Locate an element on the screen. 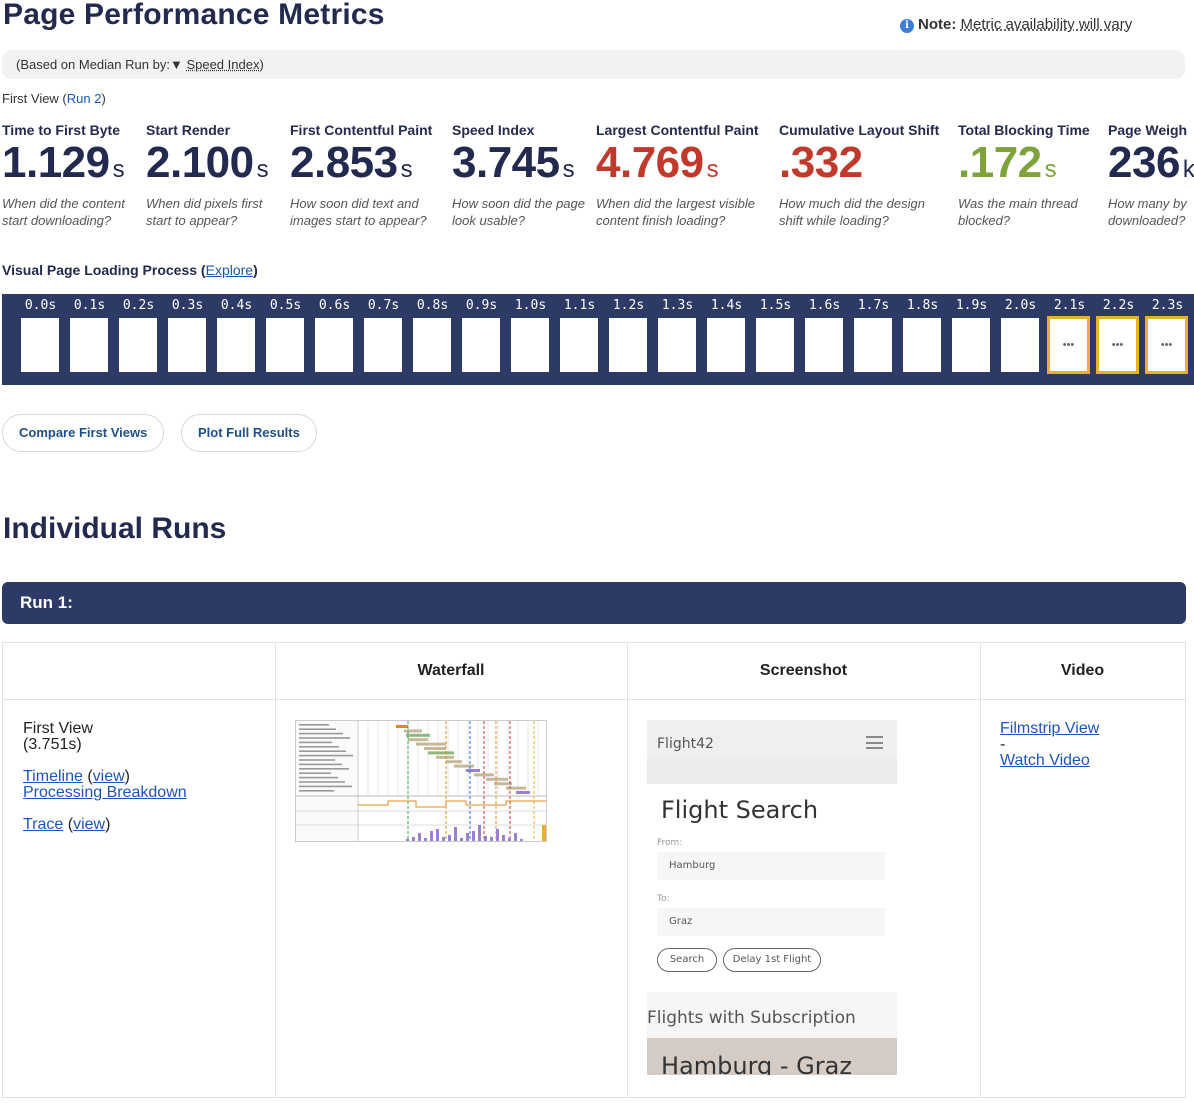 The width and height of the screenshot is (1194, 1103). median-metric-select: Speed Index is located at coordinates (222, 64).